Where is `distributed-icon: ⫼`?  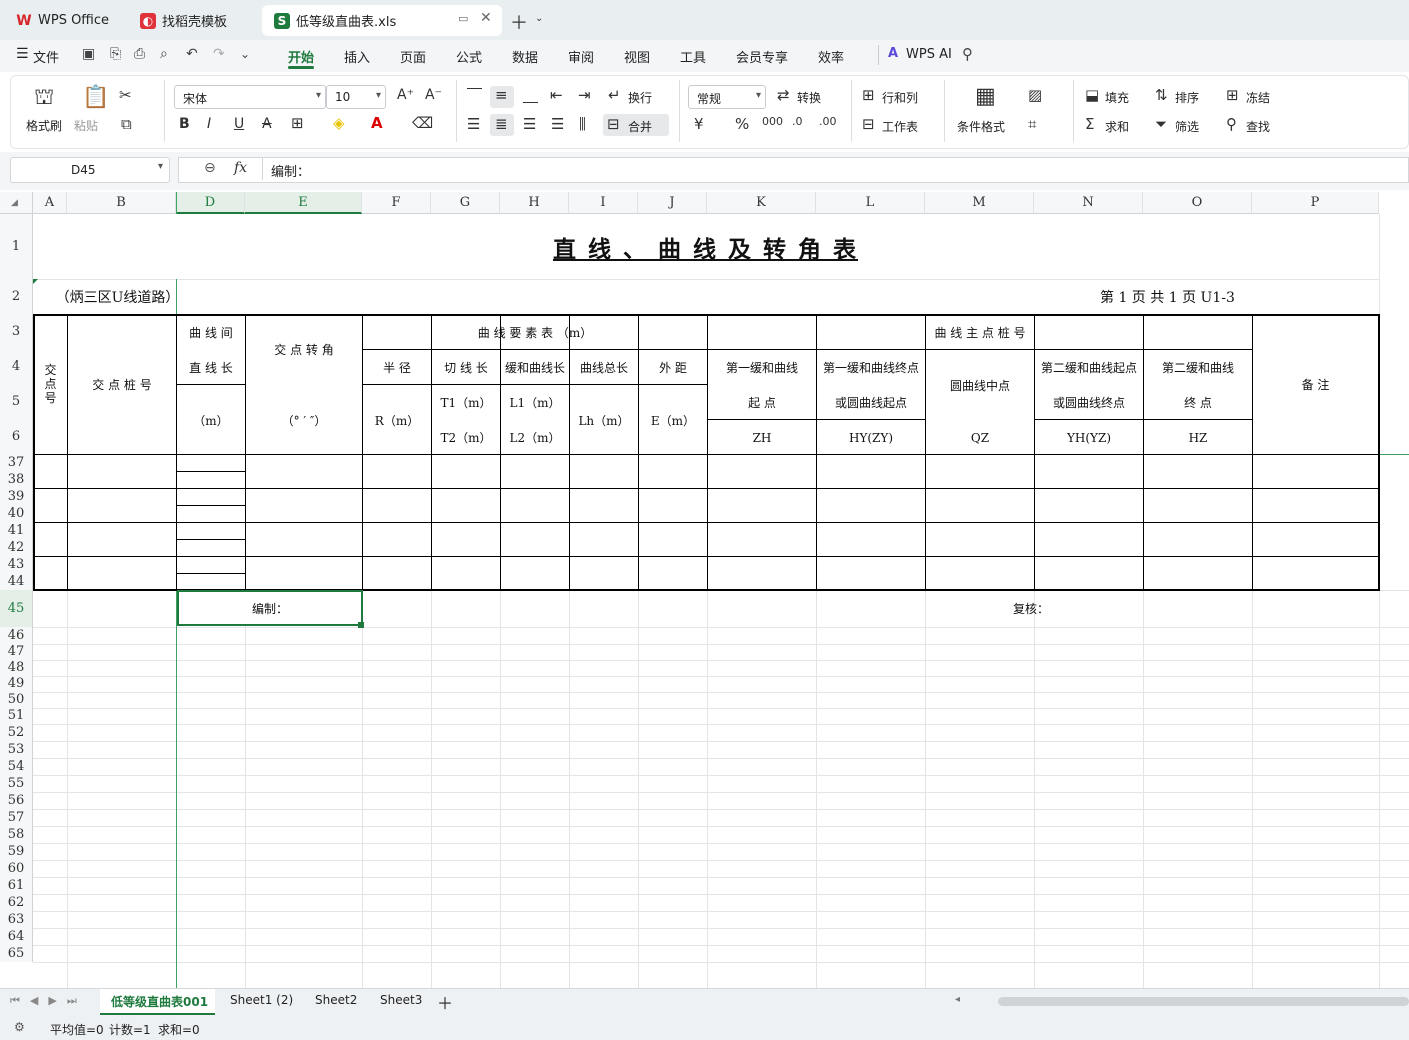 distributed-icon: ⫼ is located at coordinates (582, 124).